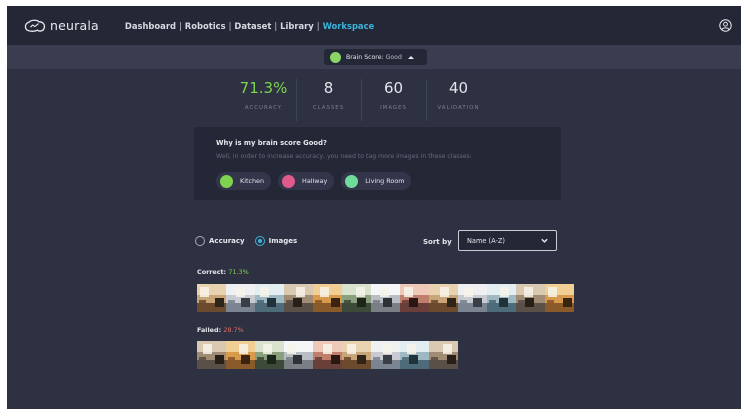  What do you see at coordinates (297, 26) in the screenshot?
I see `nav-item-library: Library` at bounding box center [297, 26].